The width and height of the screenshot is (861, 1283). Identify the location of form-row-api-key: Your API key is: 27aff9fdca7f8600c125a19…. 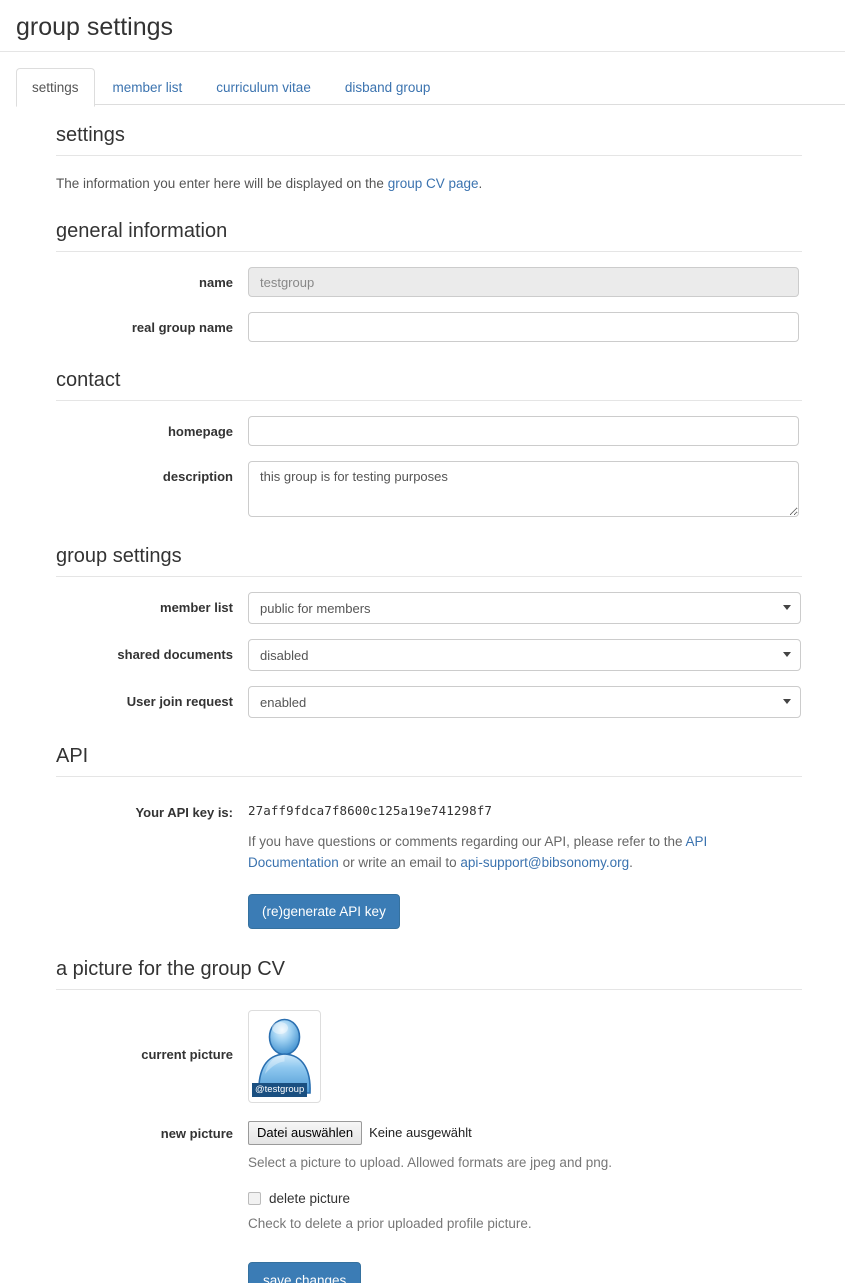
(429, 863).